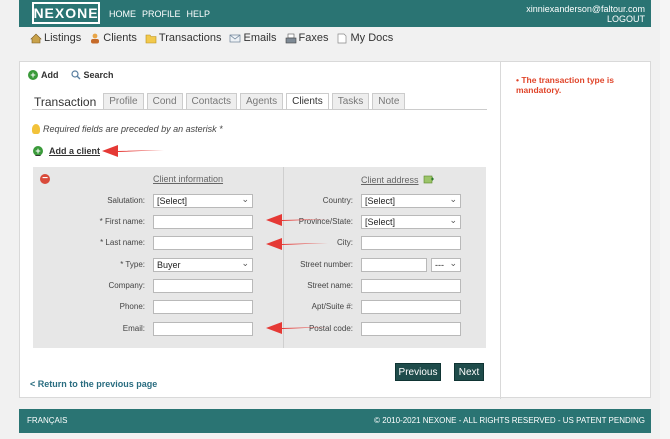  What do you see at coordinates (626, 19) in the screenshot?
I see `logout-link: LOGOUT` at bounding box center [626, 19].